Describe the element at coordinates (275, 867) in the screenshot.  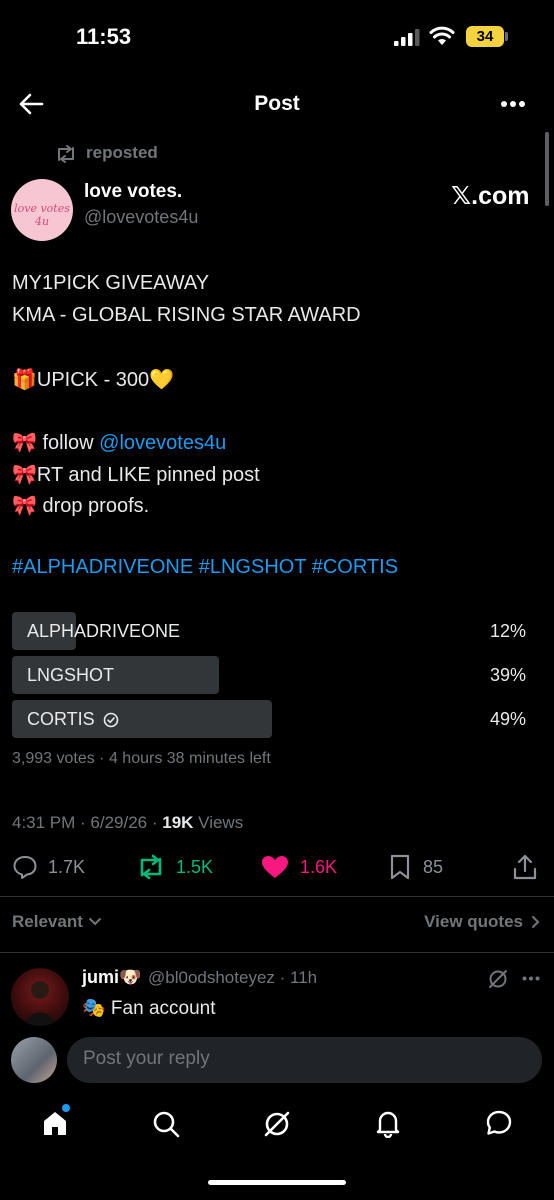
I see `heart-icon` at that location.